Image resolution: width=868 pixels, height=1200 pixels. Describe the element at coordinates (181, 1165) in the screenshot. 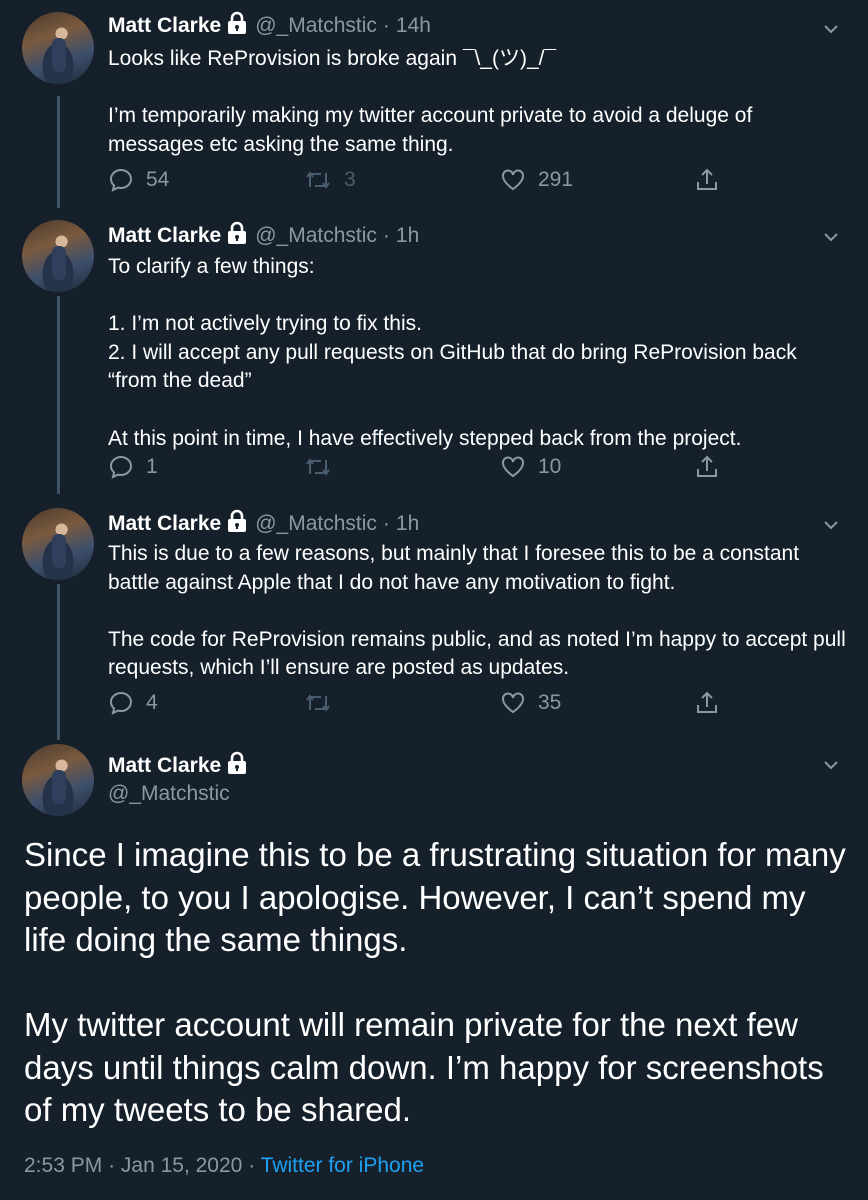

I see `tweet-date: Jan 15, 2020` at that location.